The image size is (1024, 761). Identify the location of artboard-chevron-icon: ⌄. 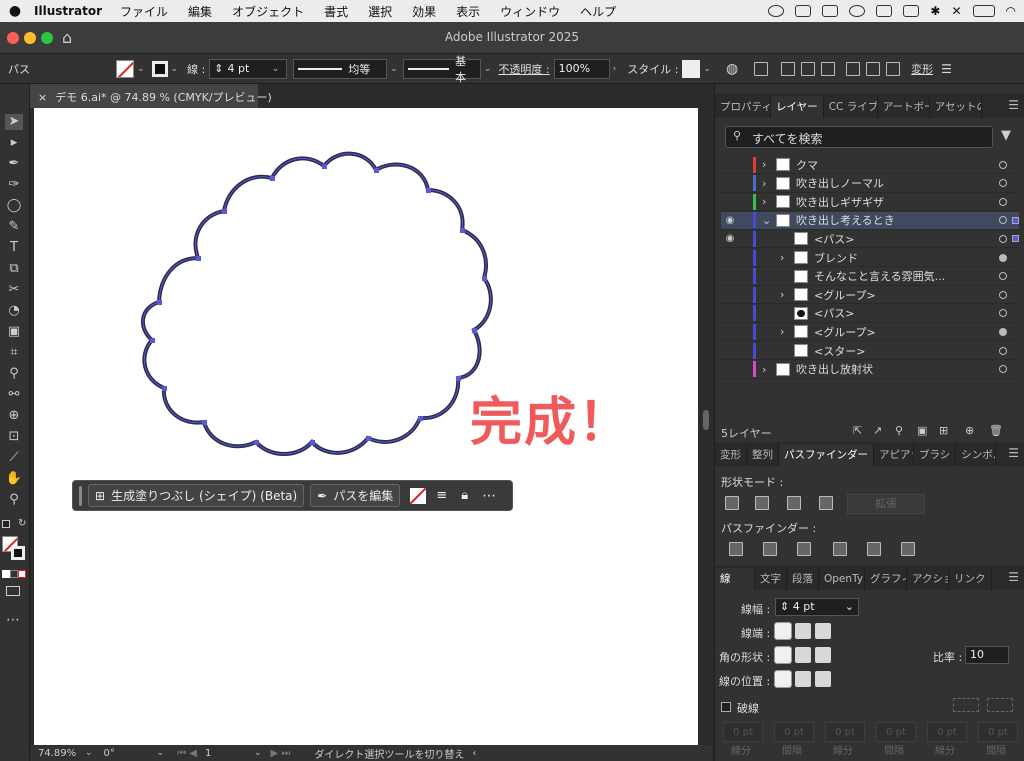
(258, 753).